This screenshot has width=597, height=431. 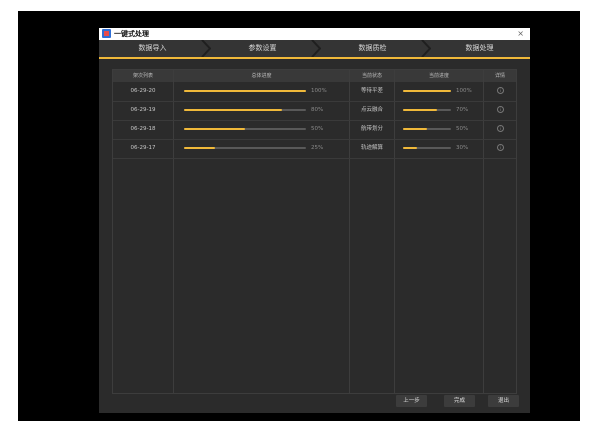 I want to click on current-progress-label: 50%, so click(x=462, y=129).